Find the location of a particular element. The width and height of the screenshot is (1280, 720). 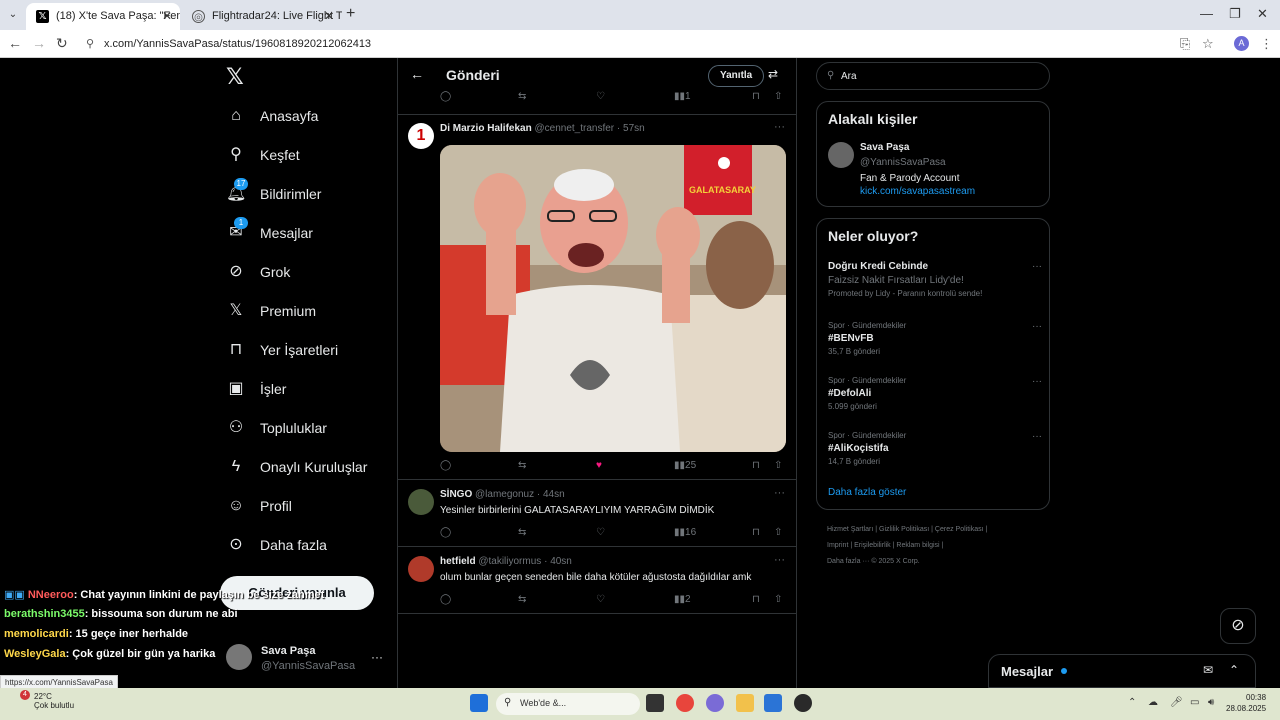

volume-icon: 🔊︎ is located at coordinates (1211, 702).